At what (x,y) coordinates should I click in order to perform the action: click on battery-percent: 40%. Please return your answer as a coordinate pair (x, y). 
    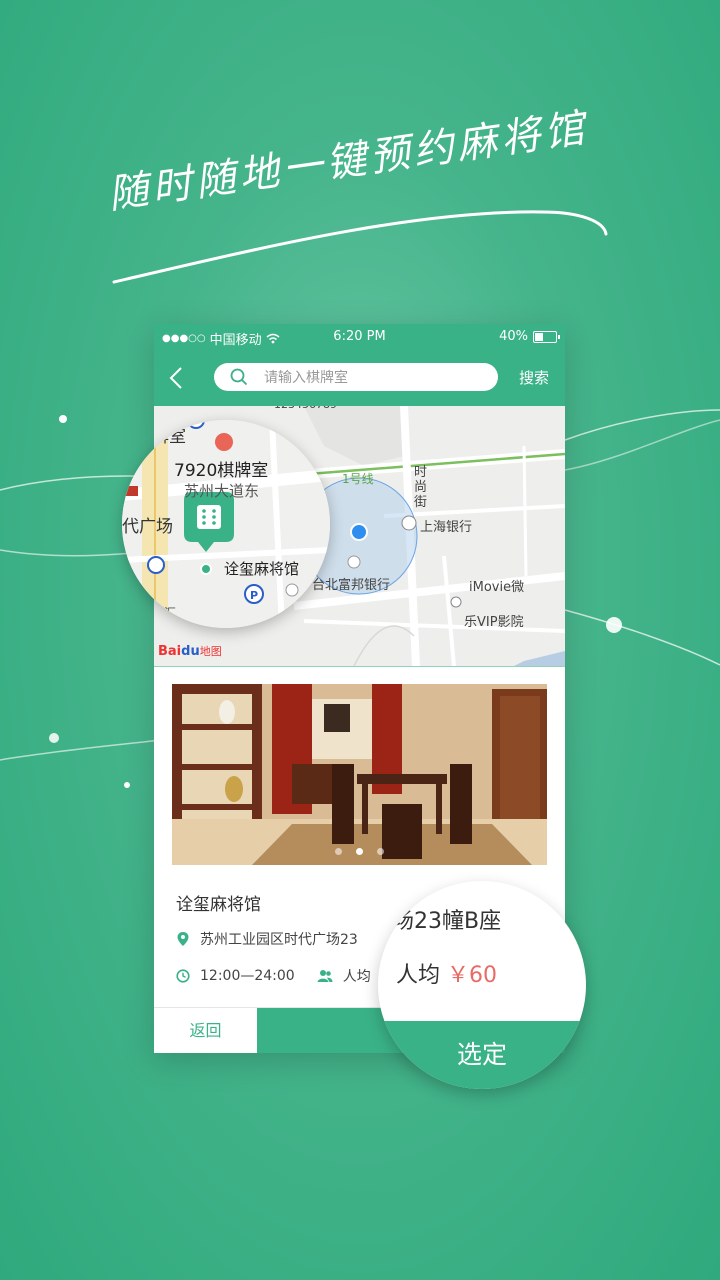
    Looking at the image, I should click on (513, 336).